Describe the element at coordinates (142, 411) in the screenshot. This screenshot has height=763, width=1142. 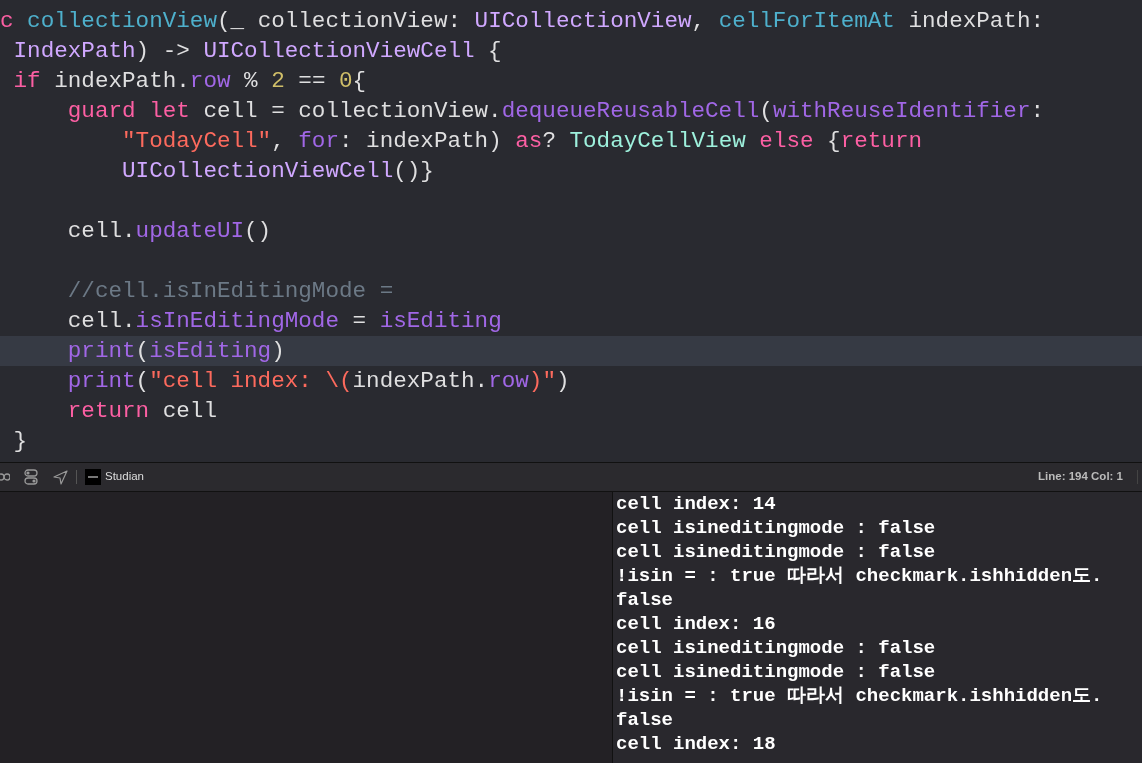
I see `code-line: return cell` at that location.